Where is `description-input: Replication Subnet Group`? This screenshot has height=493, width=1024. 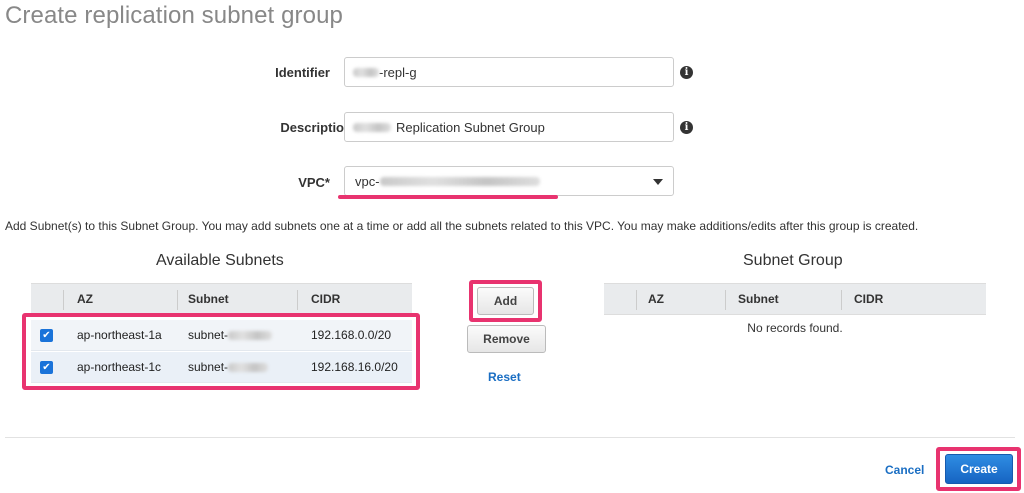 description-input: Replication Subnet Group is located at coordinates (509, 127).